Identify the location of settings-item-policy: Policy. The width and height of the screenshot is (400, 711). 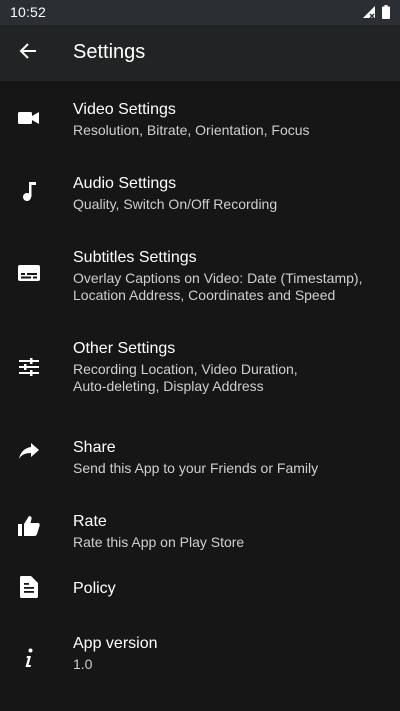
(200, 593).